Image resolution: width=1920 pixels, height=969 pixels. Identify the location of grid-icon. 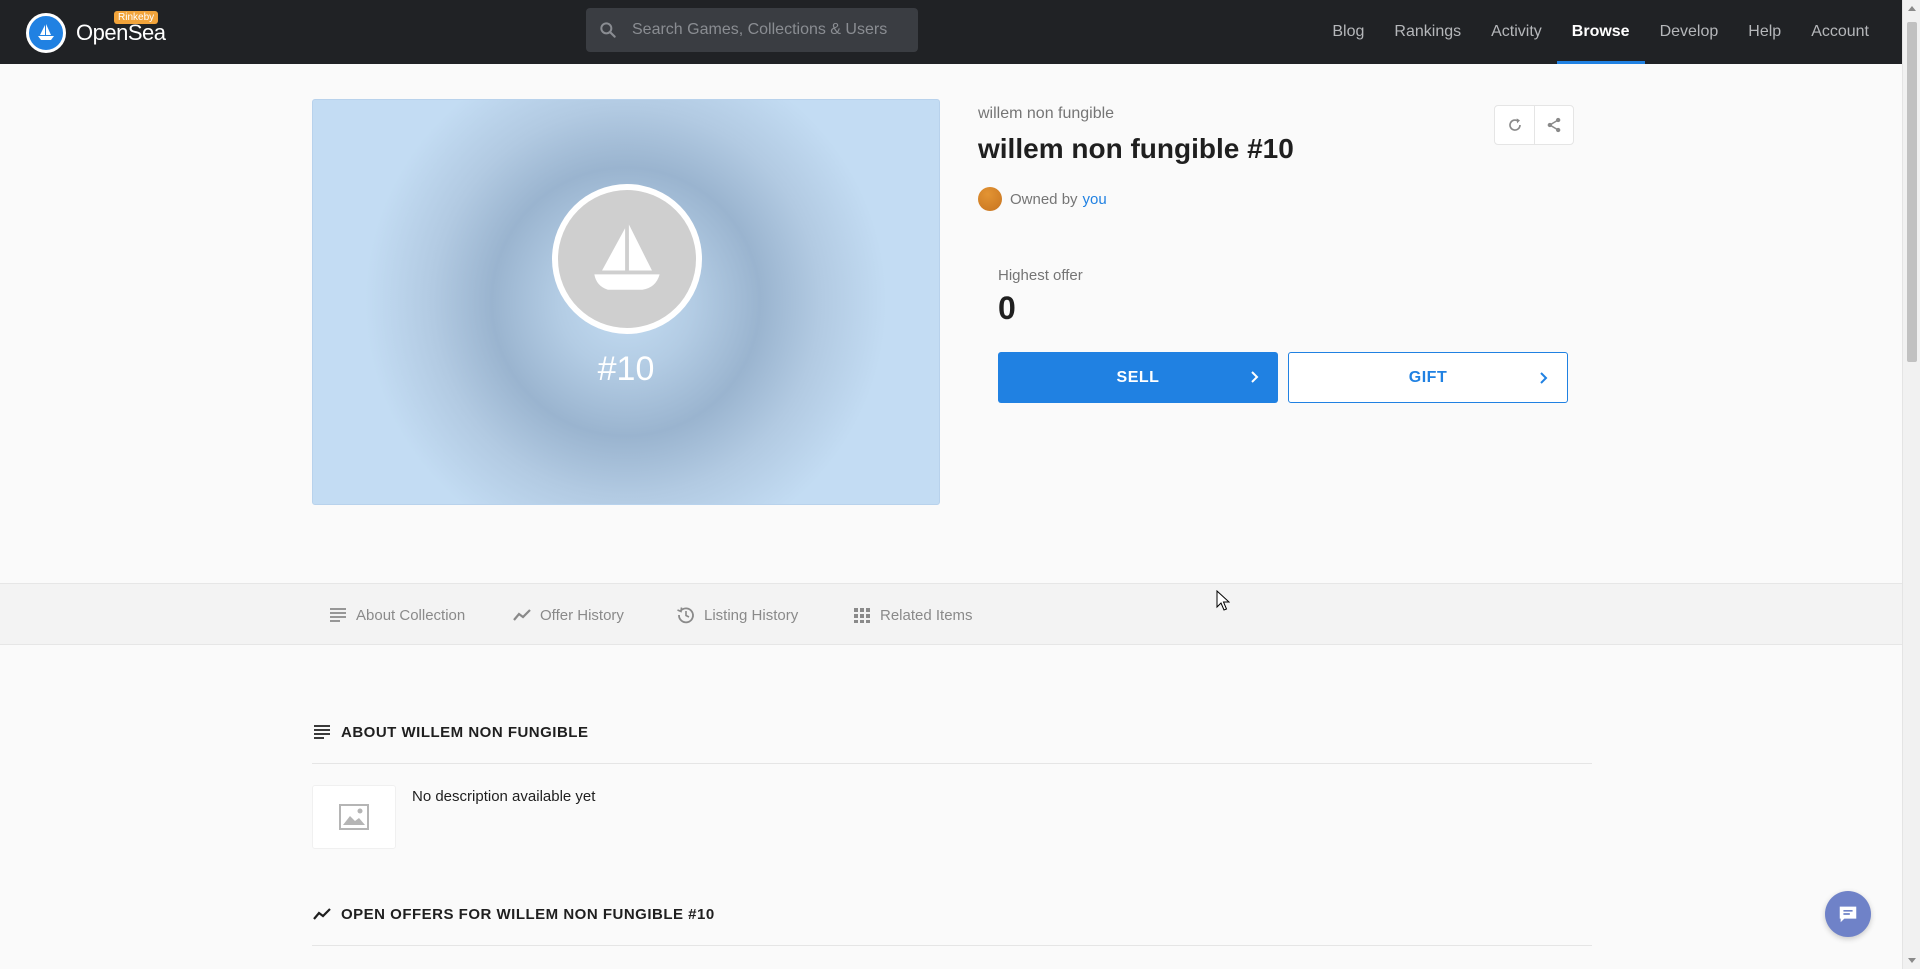
(862, 615).